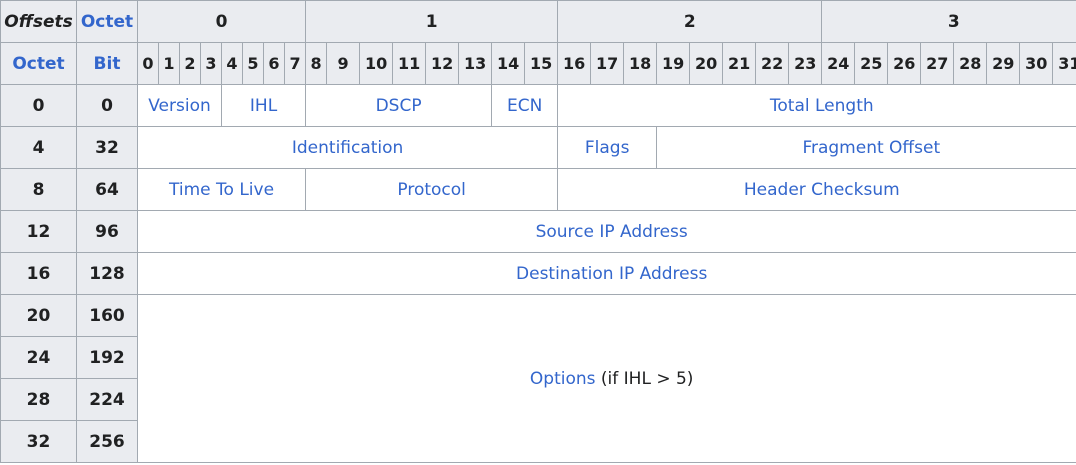 This screenshot has width=1076, height=465. I want to click on offsets-header: Offsets, so click(38, 21).